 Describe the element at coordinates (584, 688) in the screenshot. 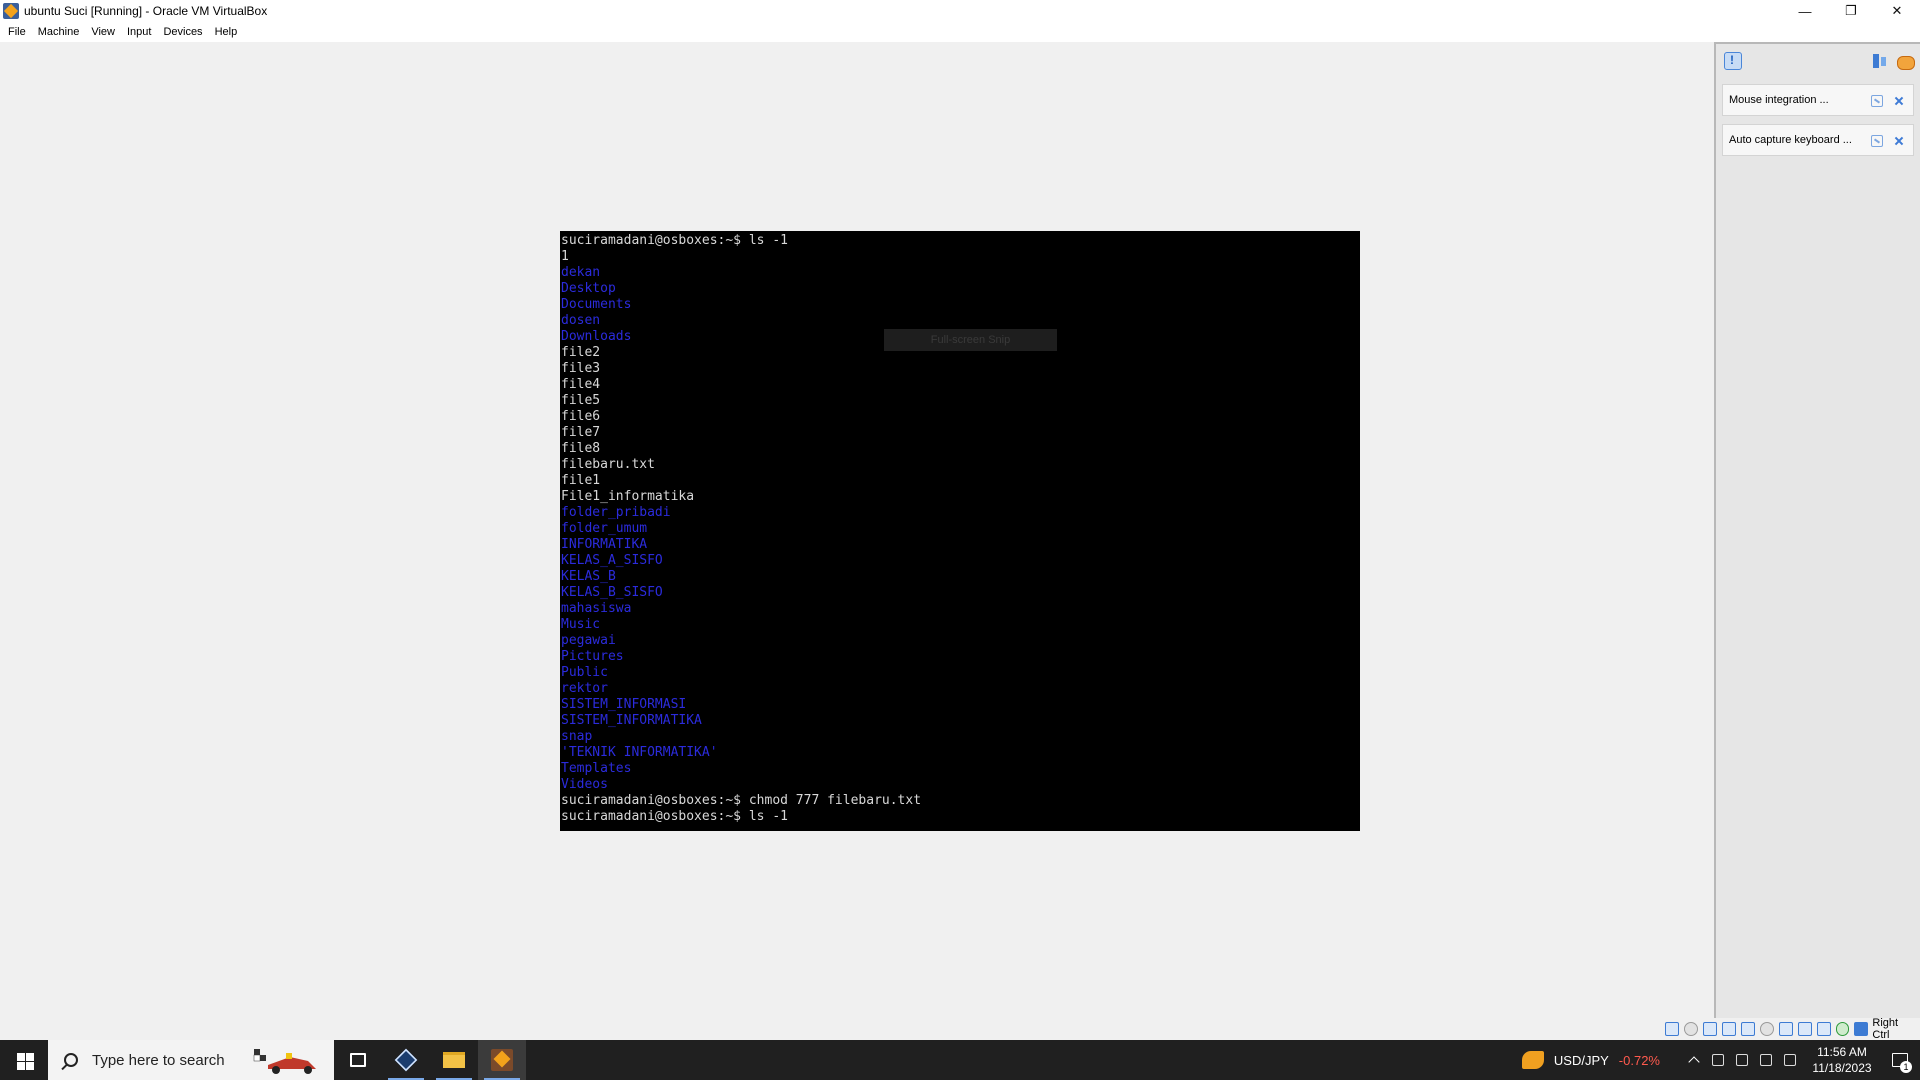

I see `terminal-line-directory: rektor` at that location.